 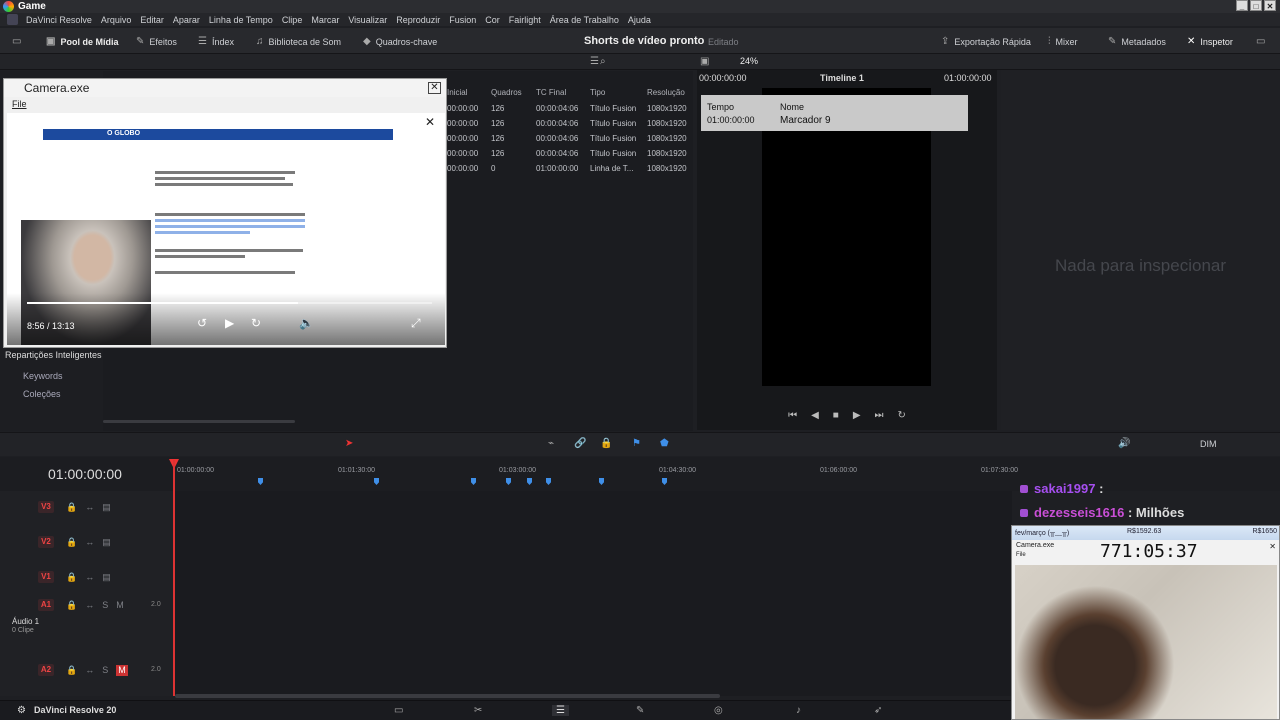 What do you see at coordinates (447, 696) in the screenshot?
I see `timeline-scrollbar` at bounding box center [447, 696].